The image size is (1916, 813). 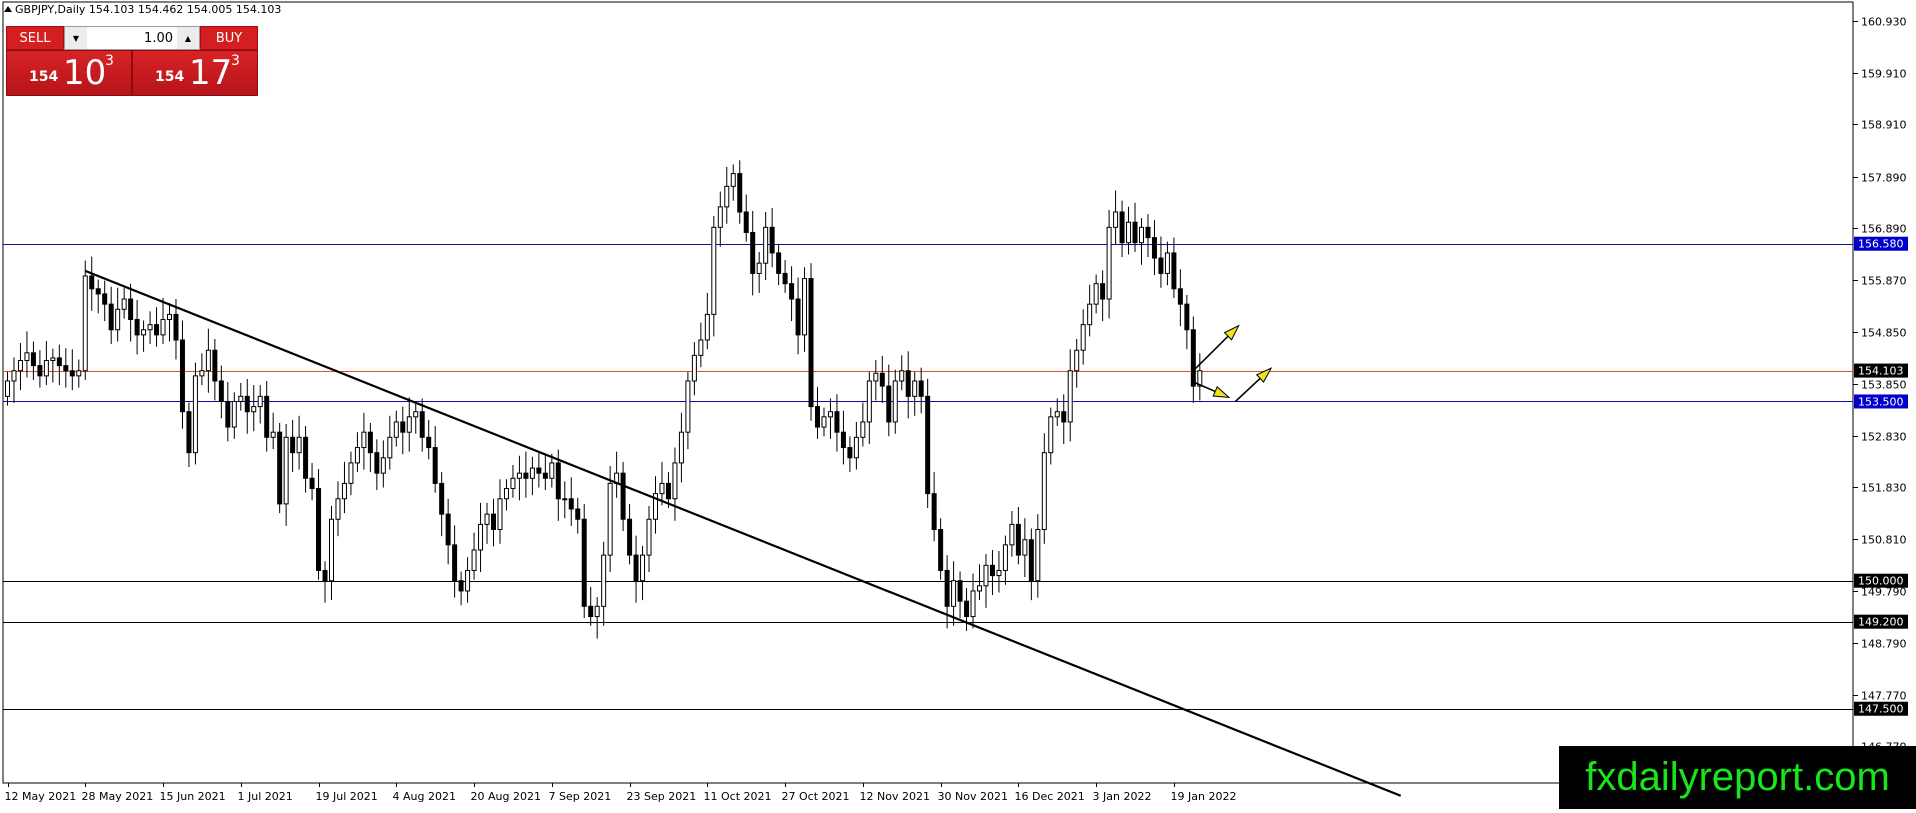 What do you see at coordinates (195, 73) in the screenshot?
I see `buy-quote: 154 17 3` at bounding box center [195, 73].